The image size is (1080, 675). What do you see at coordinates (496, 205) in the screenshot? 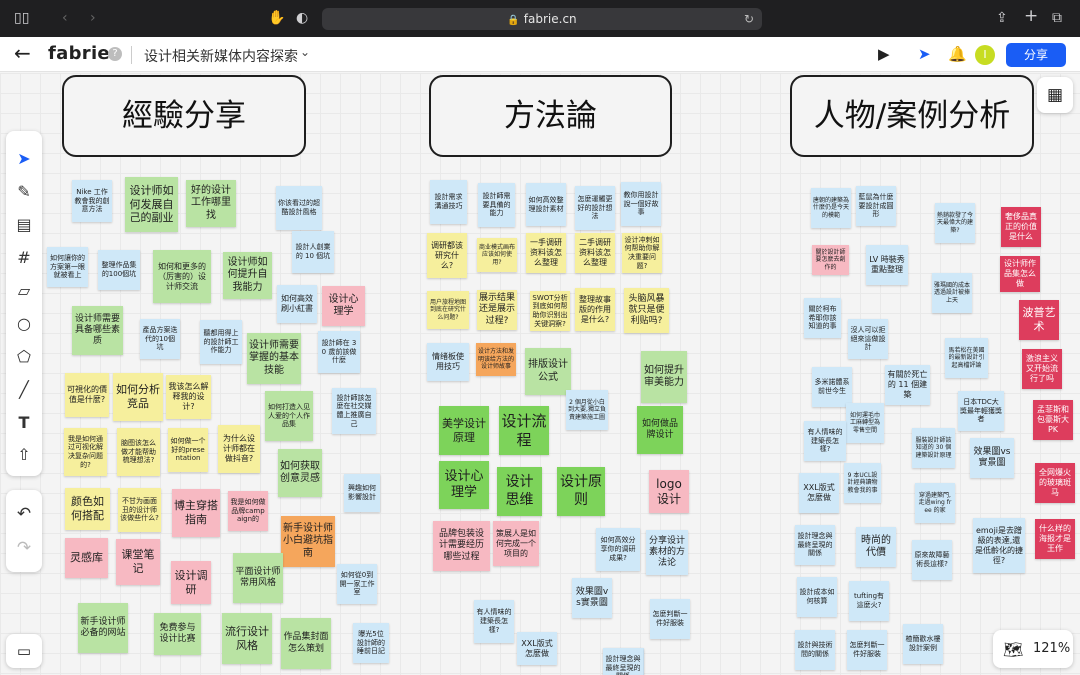
I see `sticky-note: 設計師需要具備的能力` at bounding box center [496, 205].